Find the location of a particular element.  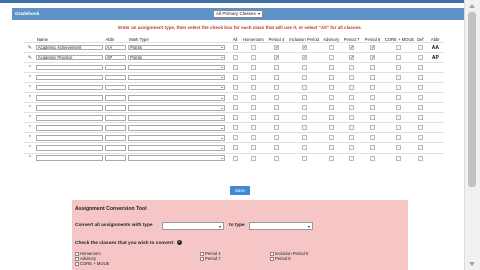

vertical-scrollbar is located at coordinates (472, 135).